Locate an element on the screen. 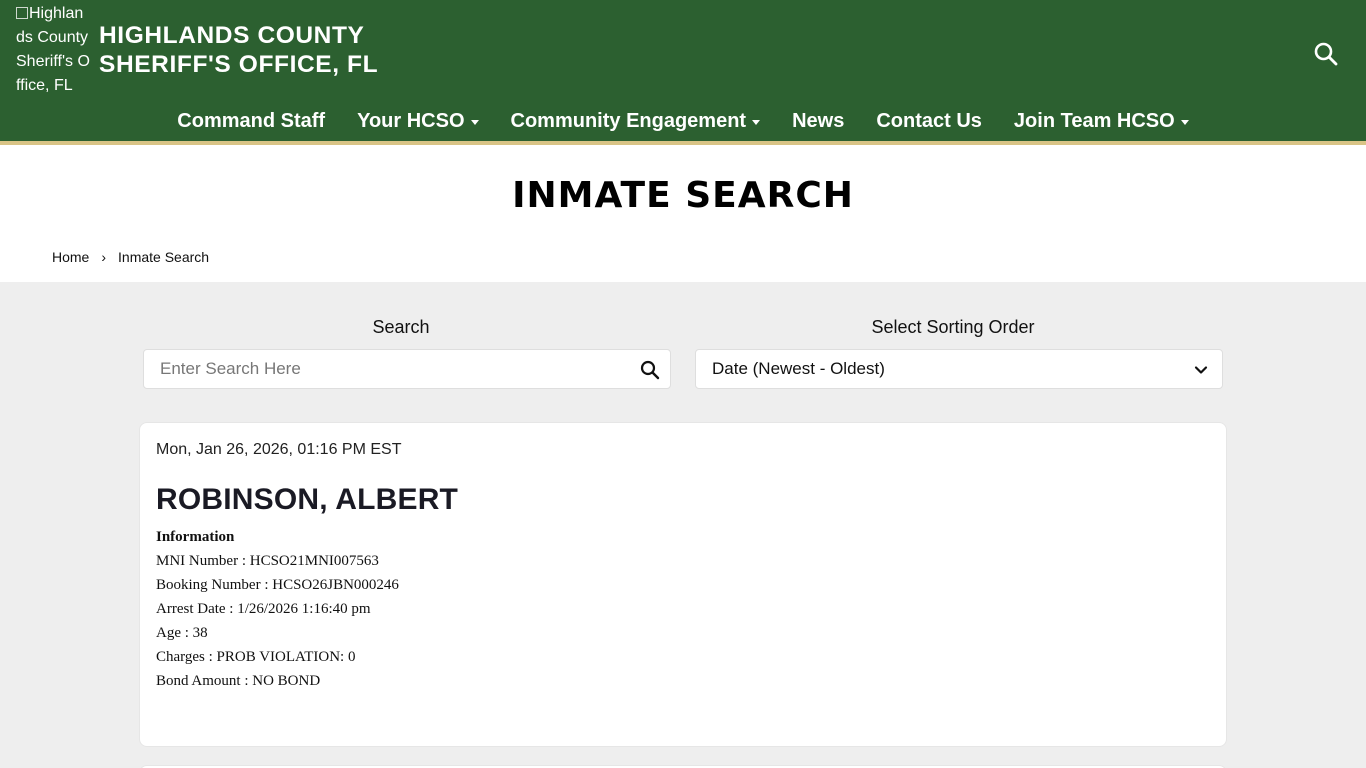 The image size is (1366, 768). header-search-button is located at coordinates (1326, 54).